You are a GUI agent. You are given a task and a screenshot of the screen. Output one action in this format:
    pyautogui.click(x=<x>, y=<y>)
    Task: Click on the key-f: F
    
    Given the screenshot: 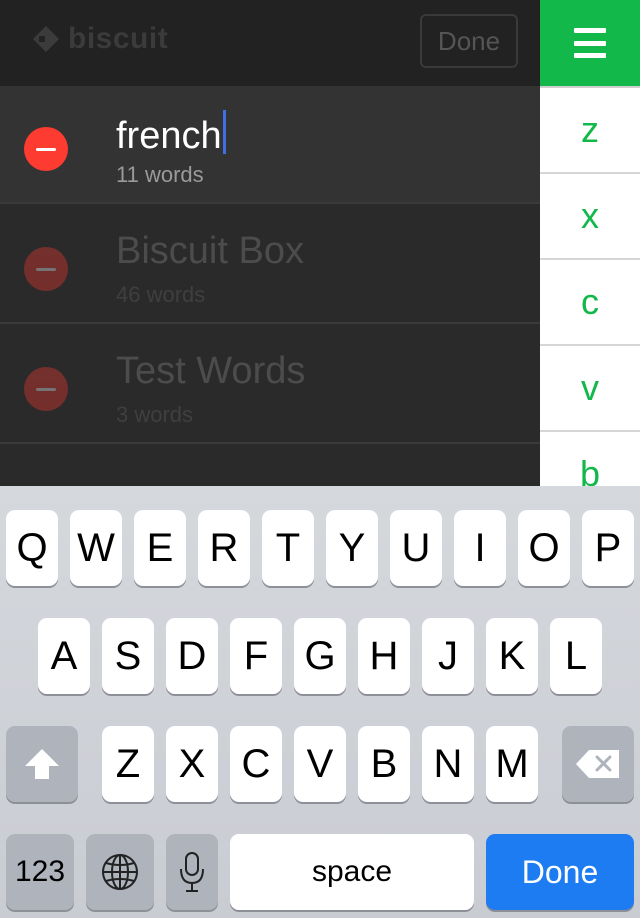 What is the action you would take?
    pyautogui.click(x=256, y=656)
    